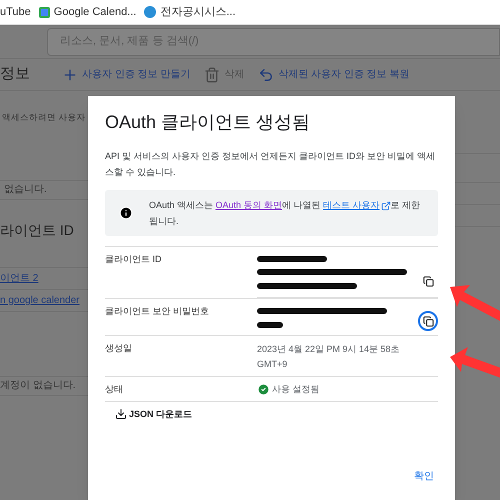 This screenshot has width=500, height=500. I want to click on client-link: 이언트 2, so click(19, 278).